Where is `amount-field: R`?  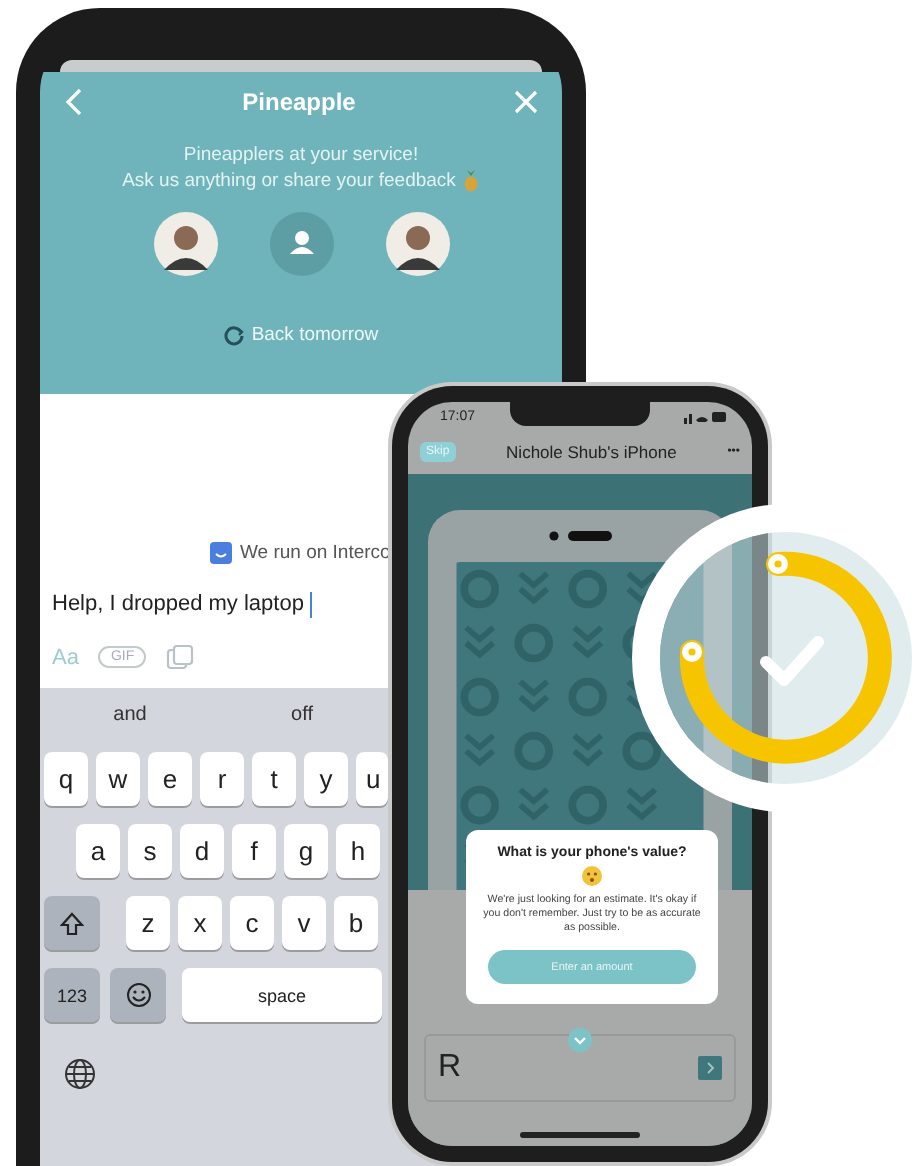
amount-field: R is located at coordinates (580, 1068).